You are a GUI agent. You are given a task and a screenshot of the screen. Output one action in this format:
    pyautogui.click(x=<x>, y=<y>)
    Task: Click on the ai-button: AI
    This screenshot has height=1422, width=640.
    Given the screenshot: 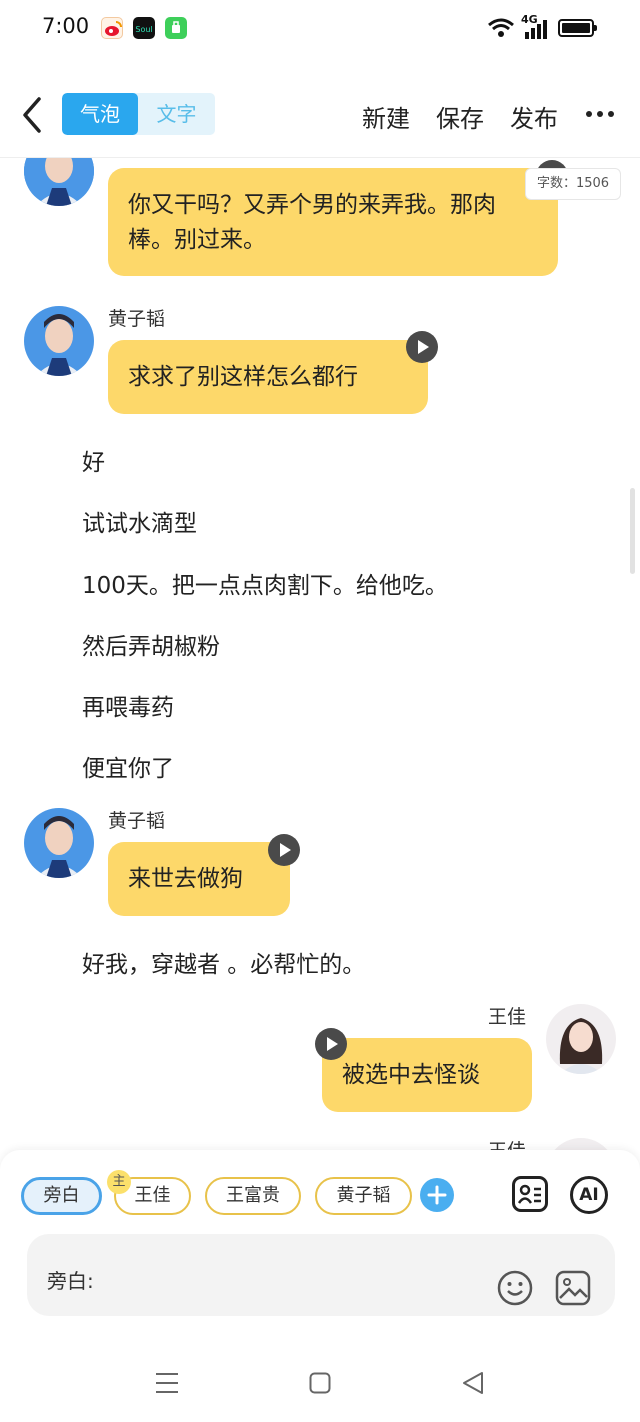 What is the action you would take?
    pyautogui.click(x=589, y=1195)
    